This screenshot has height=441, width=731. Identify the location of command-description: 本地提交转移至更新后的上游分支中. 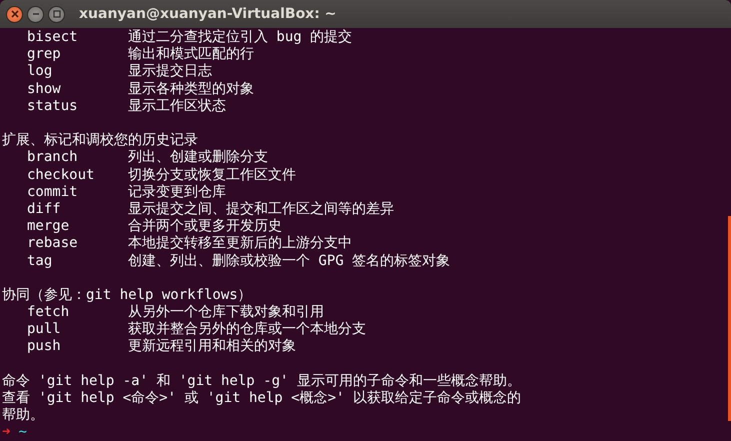
(240, 243).